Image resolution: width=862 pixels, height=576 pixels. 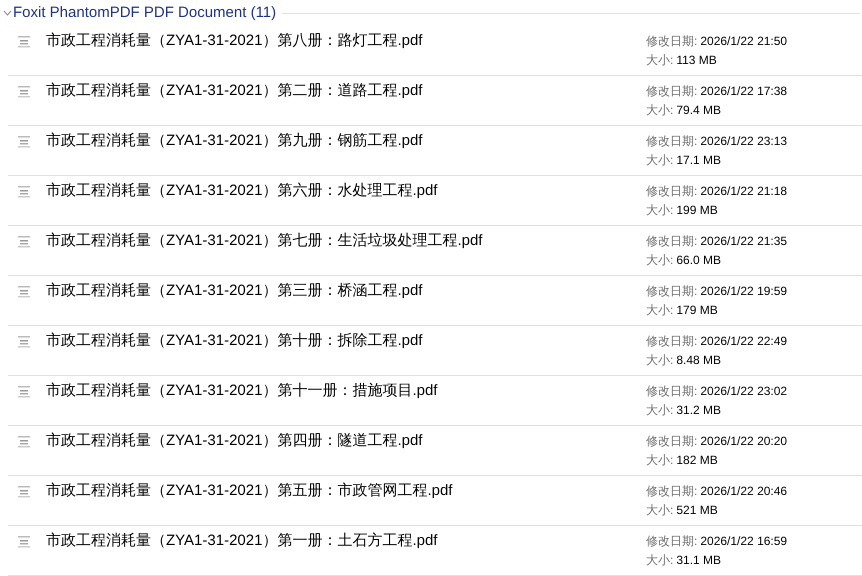 What do you see at coordinates (744, 441) in the screenshot?
I see `modified-date: 2026/1/22 20:20` at bounding box center [744, 441].